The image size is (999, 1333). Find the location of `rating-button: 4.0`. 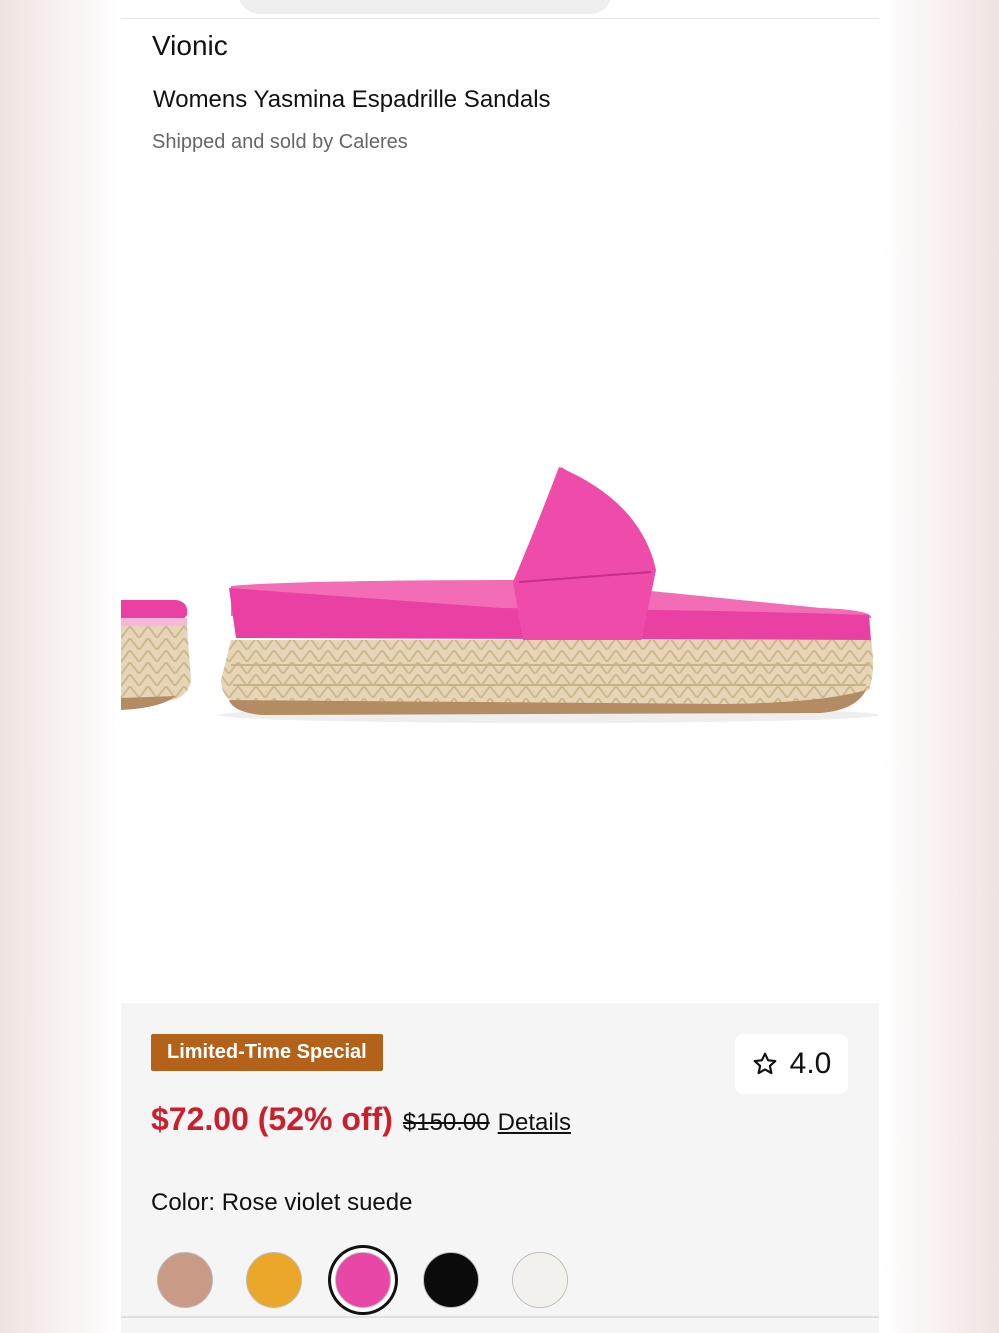

rating-button: 4.0 is located at coordinates (791, 1064).